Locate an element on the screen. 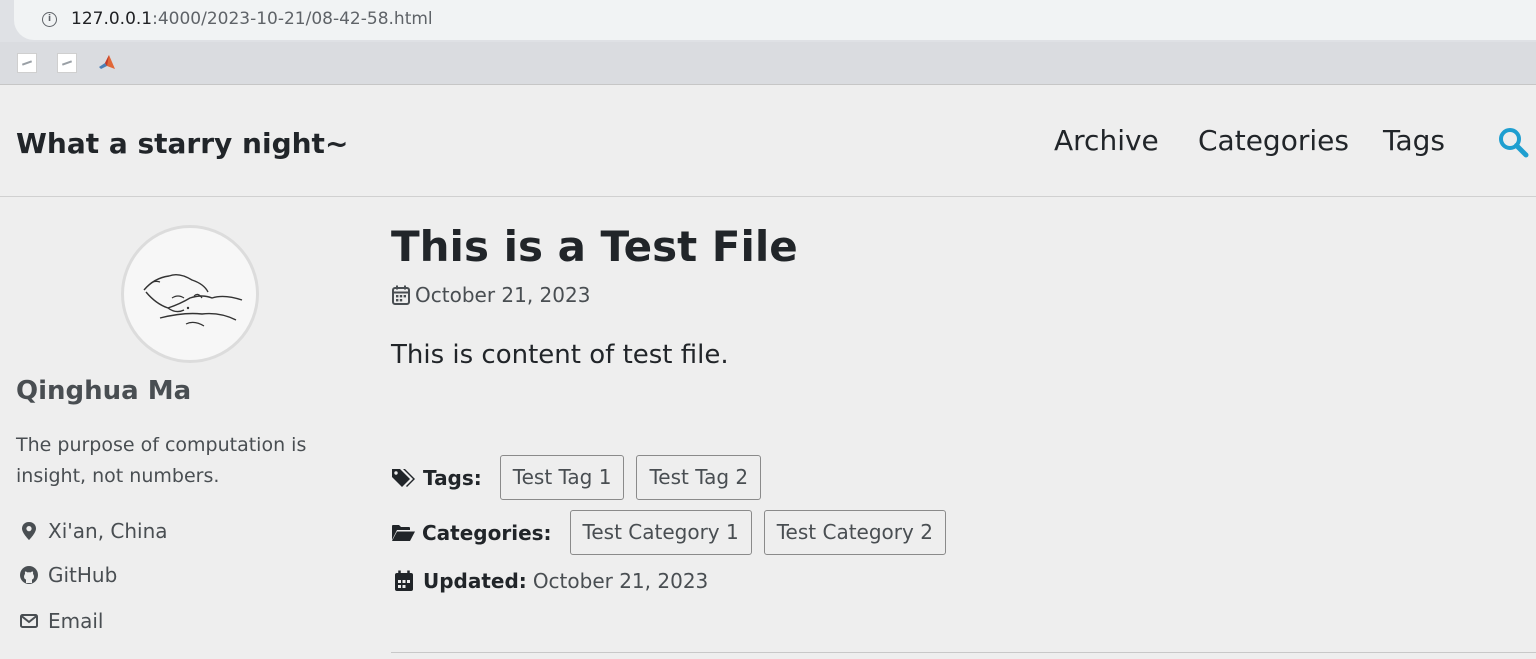  updated-date: October 21, 2023 is located at coordinates (620, 581).